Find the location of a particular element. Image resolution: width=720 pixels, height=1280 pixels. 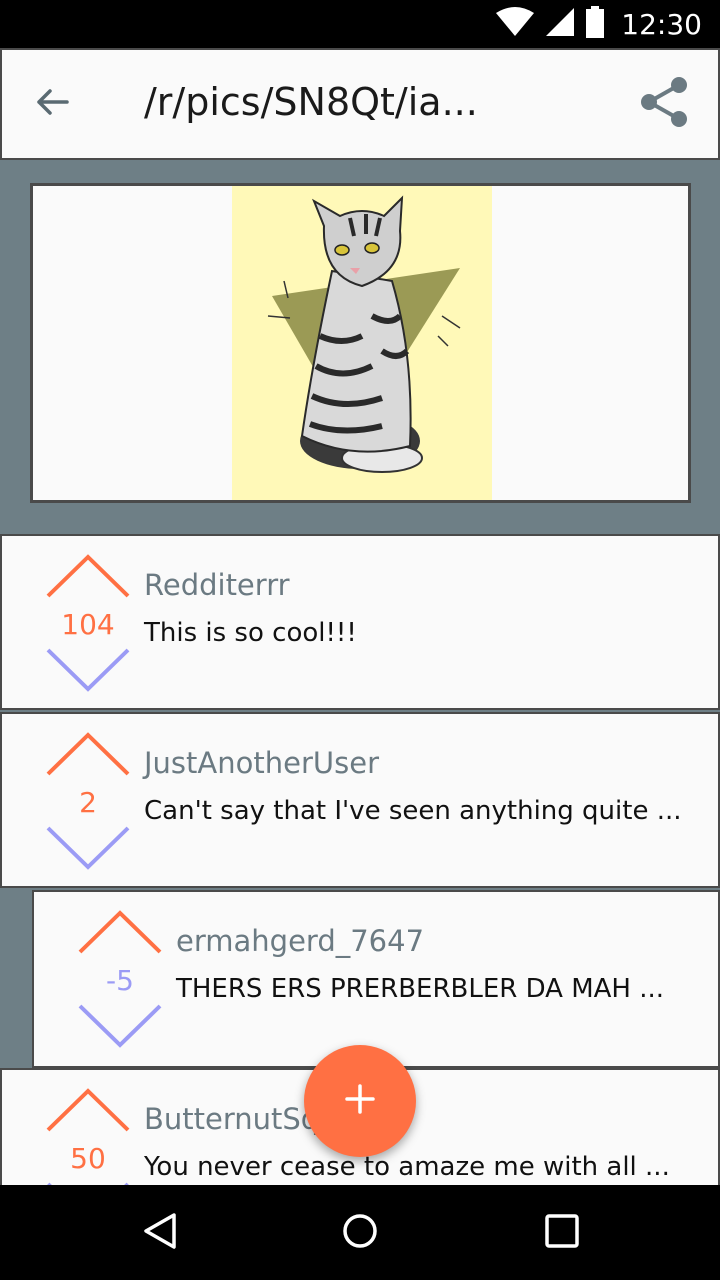

nav-home-icon is located at coordinates (360, 1233).